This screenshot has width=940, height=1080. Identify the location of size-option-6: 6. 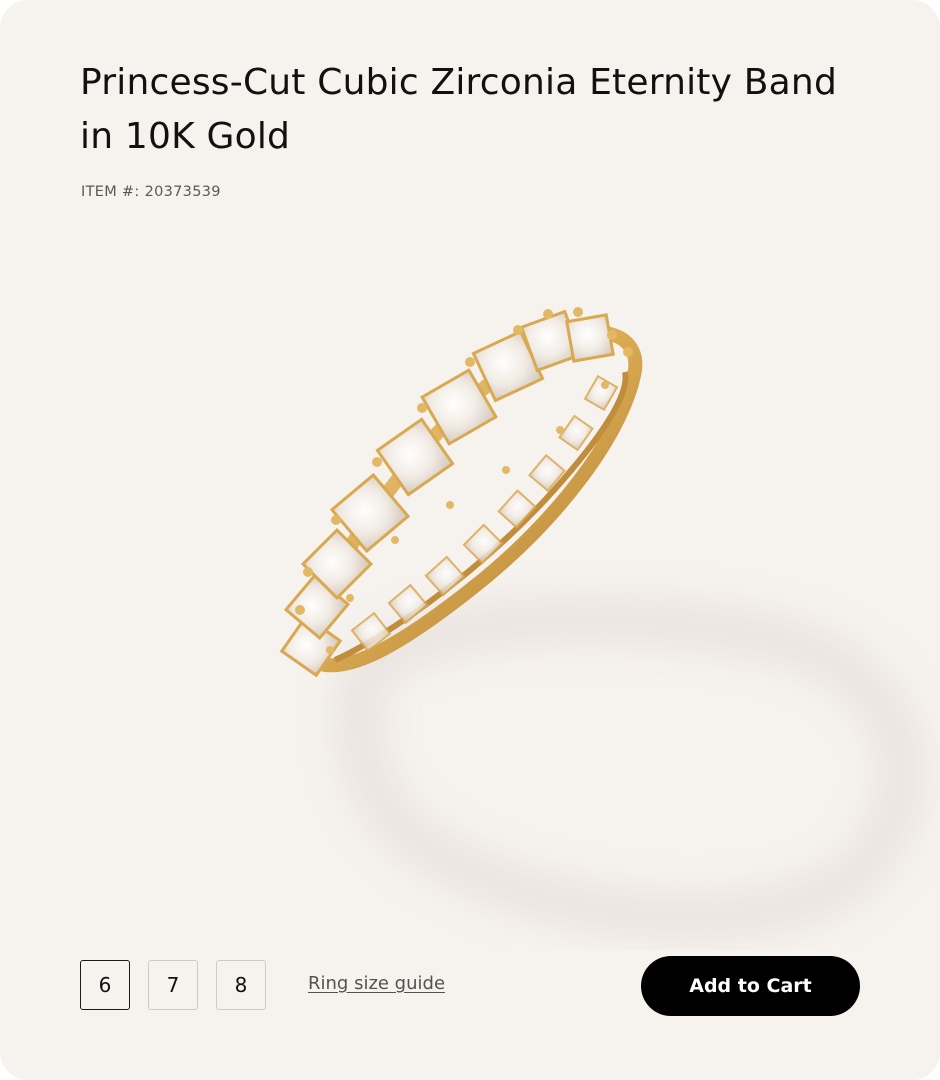
(105, 985).